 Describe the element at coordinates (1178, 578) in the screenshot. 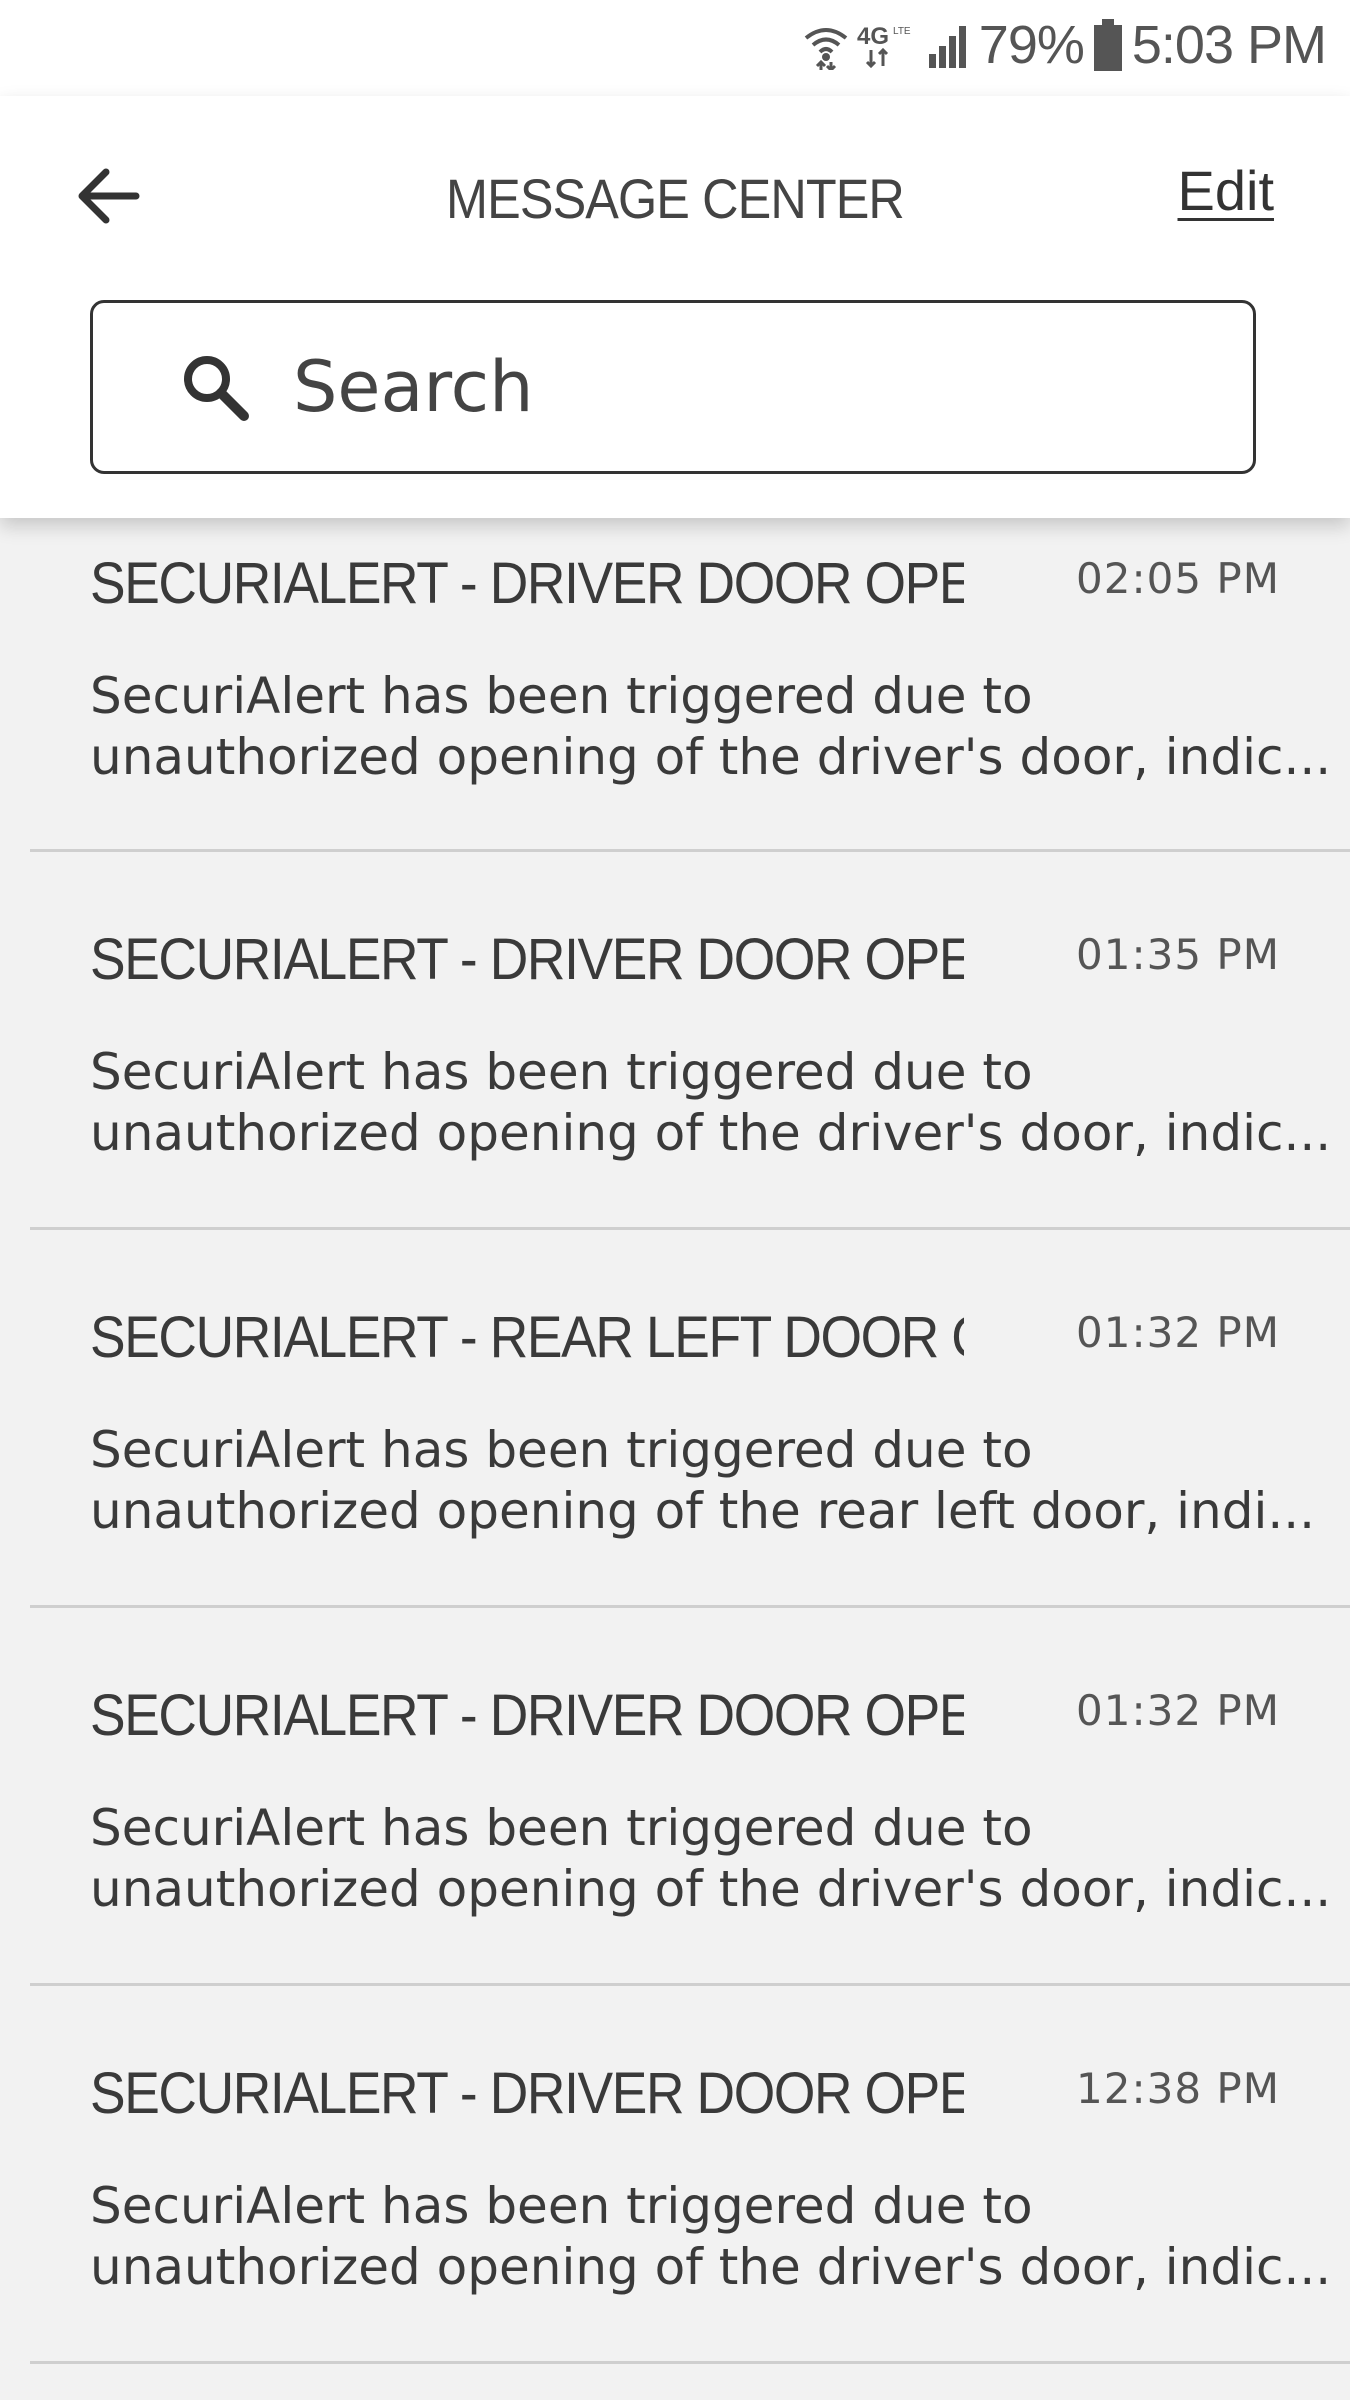

I see `message-time: 02:05 PM` at that location.